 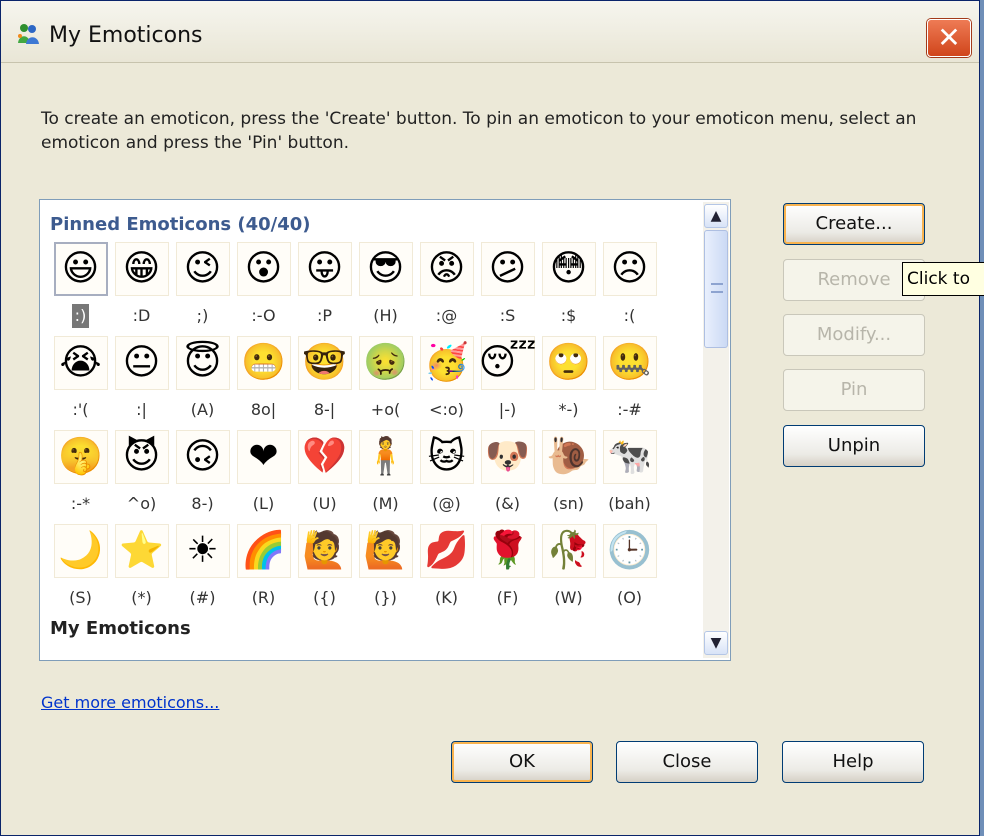 What do you see at coordinates (629, 269) in the screenshot?
I see `emoticon-tile: ☹` at bounding box center [629, 269].